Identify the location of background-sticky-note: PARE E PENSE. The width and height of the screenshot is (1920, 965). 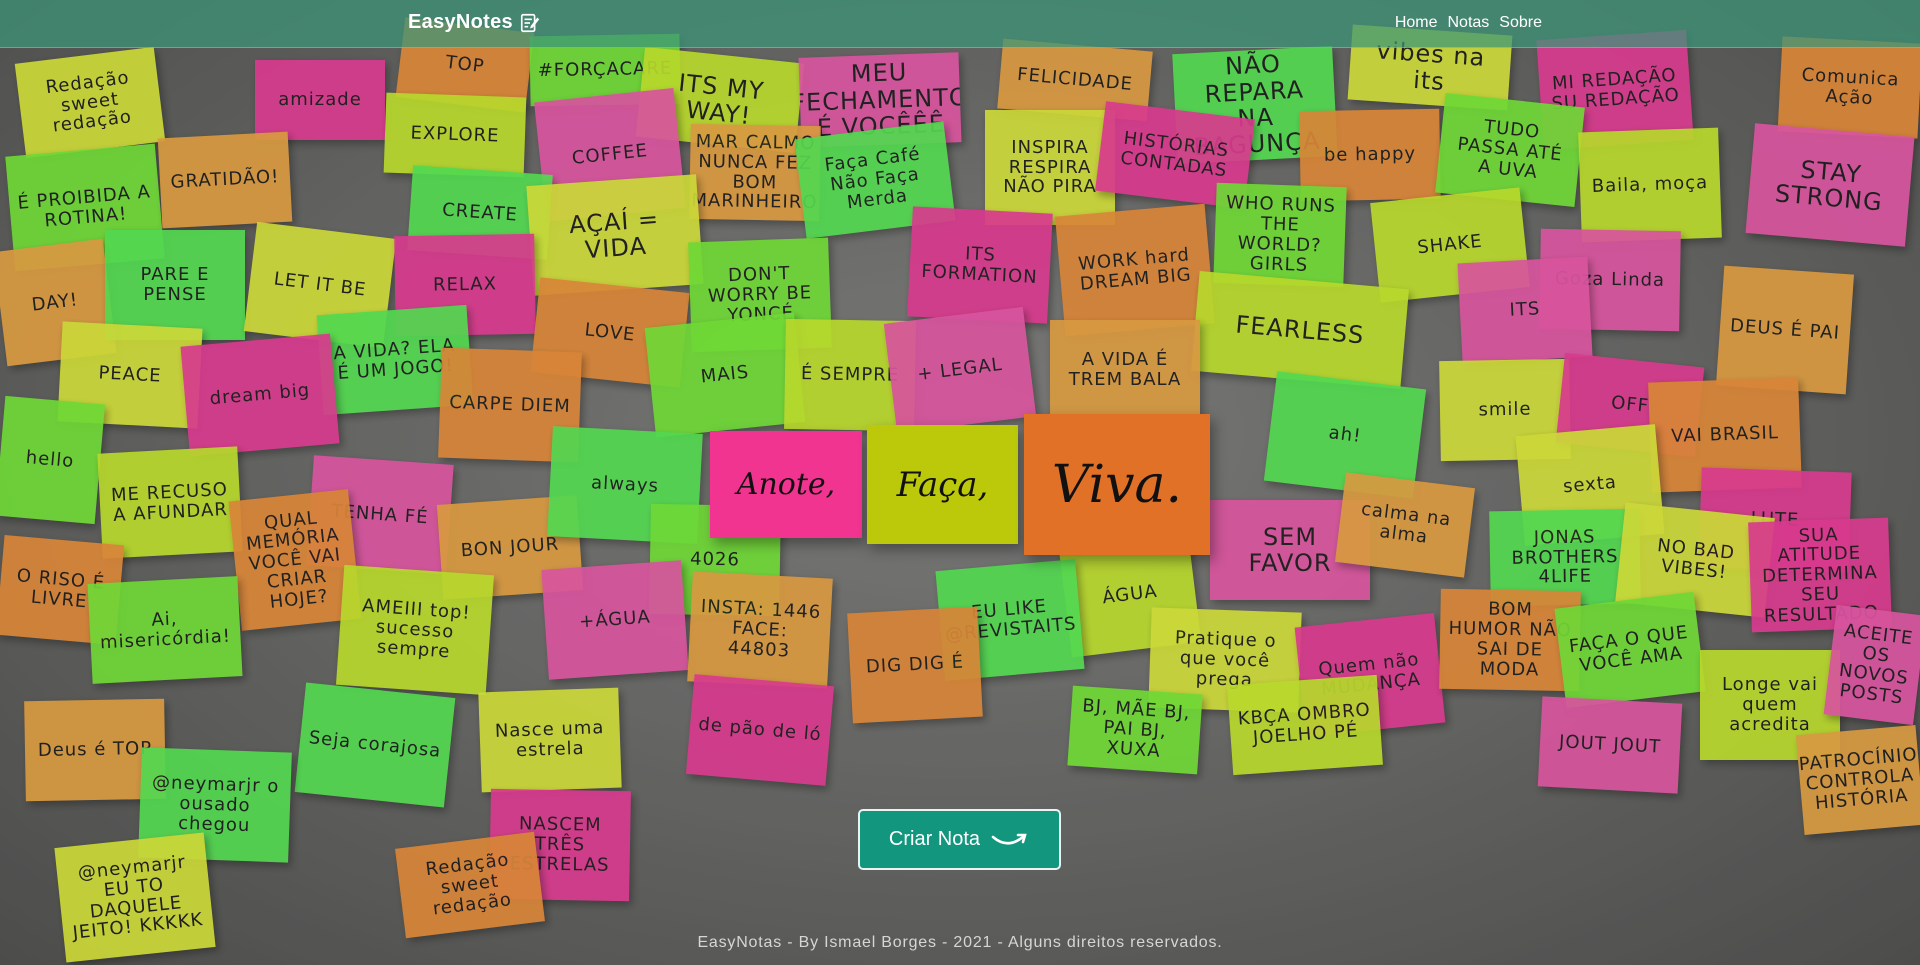
(175, 285).